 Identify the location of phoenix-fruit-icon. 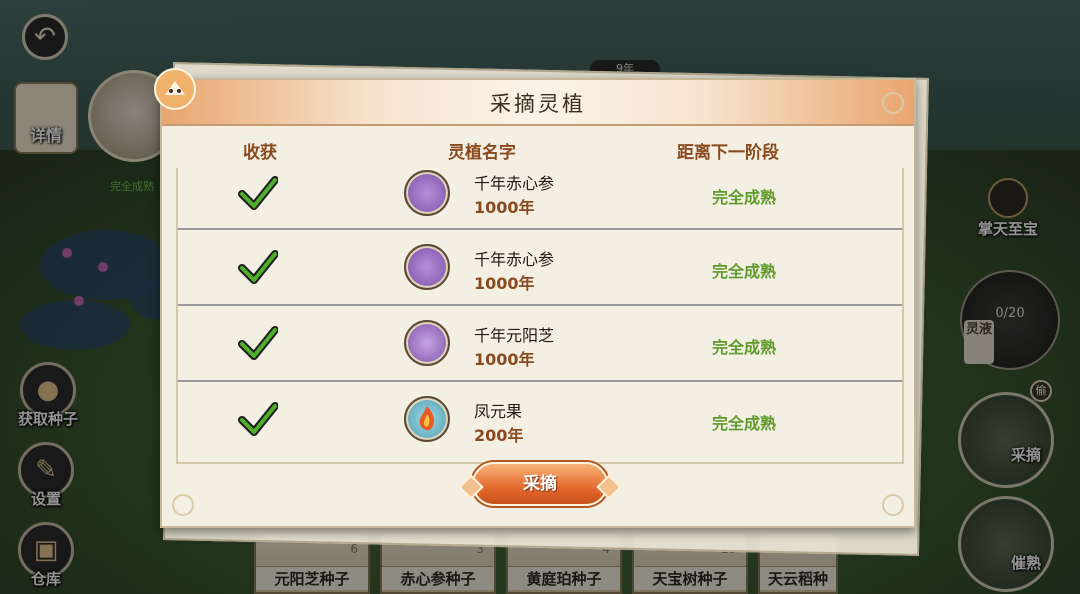
(427, 419).